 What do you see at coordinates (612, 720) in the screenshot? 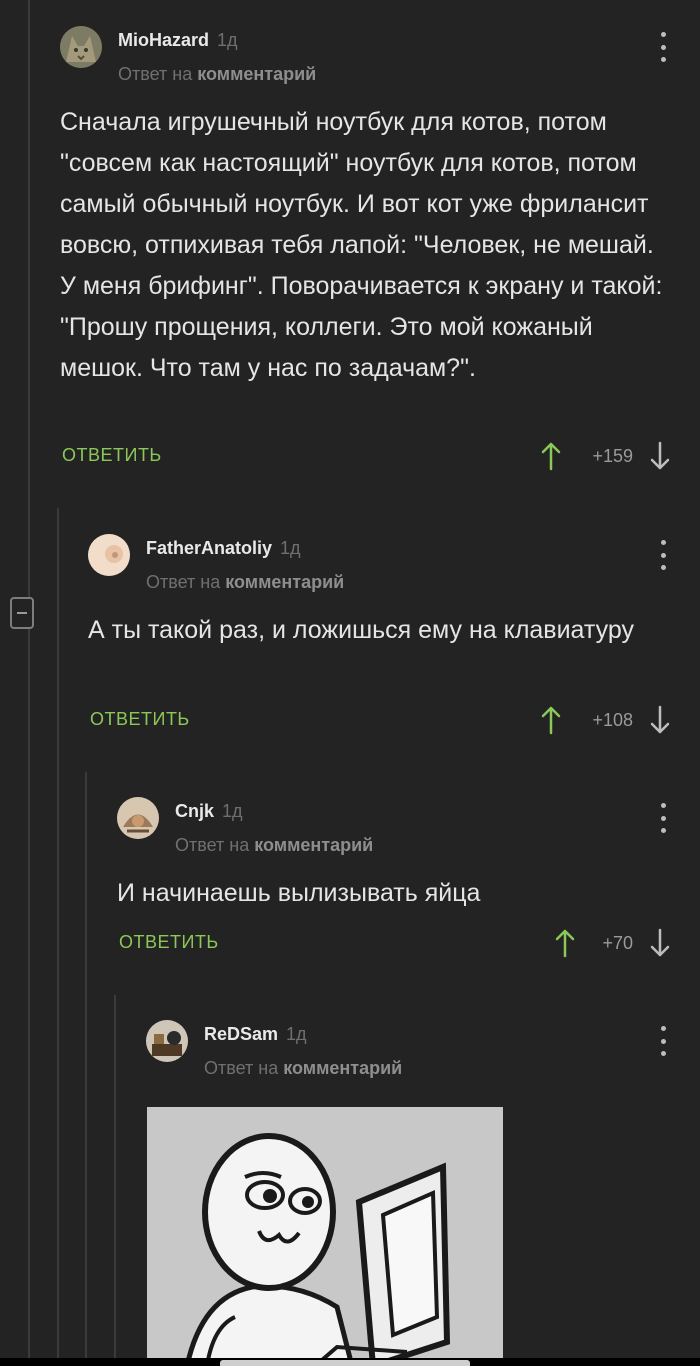
I see `vote-score: +108` at bounding box center [612, 720].